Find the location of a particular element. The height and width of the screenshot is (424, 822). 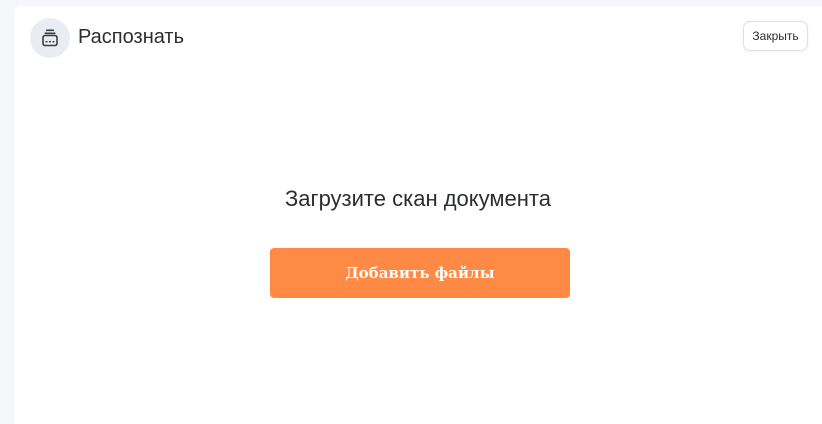

panel-header: Распознать Закрыть is located at coordinates (418, 38).